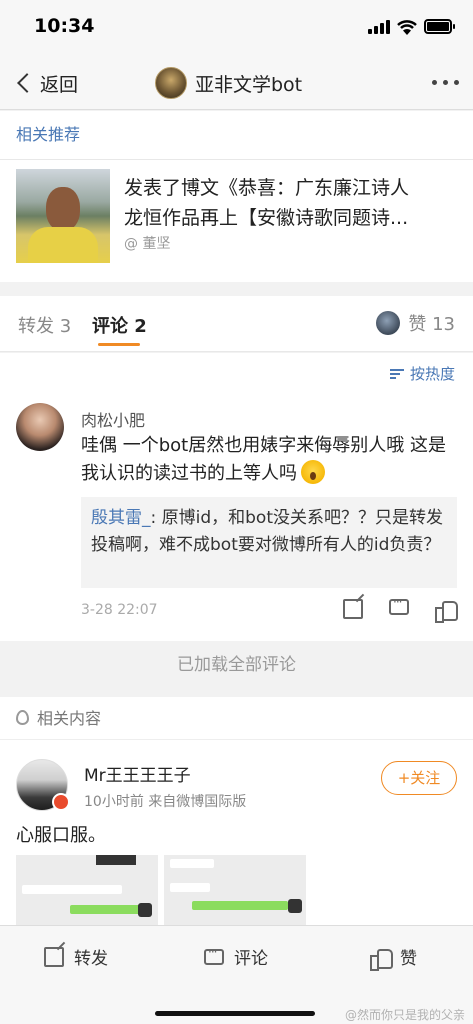 This screenshot has height=1024, width=473. Describe the element at coordinates (64, 26) in the screenshot. I see `status-time: 10:34` at that location.